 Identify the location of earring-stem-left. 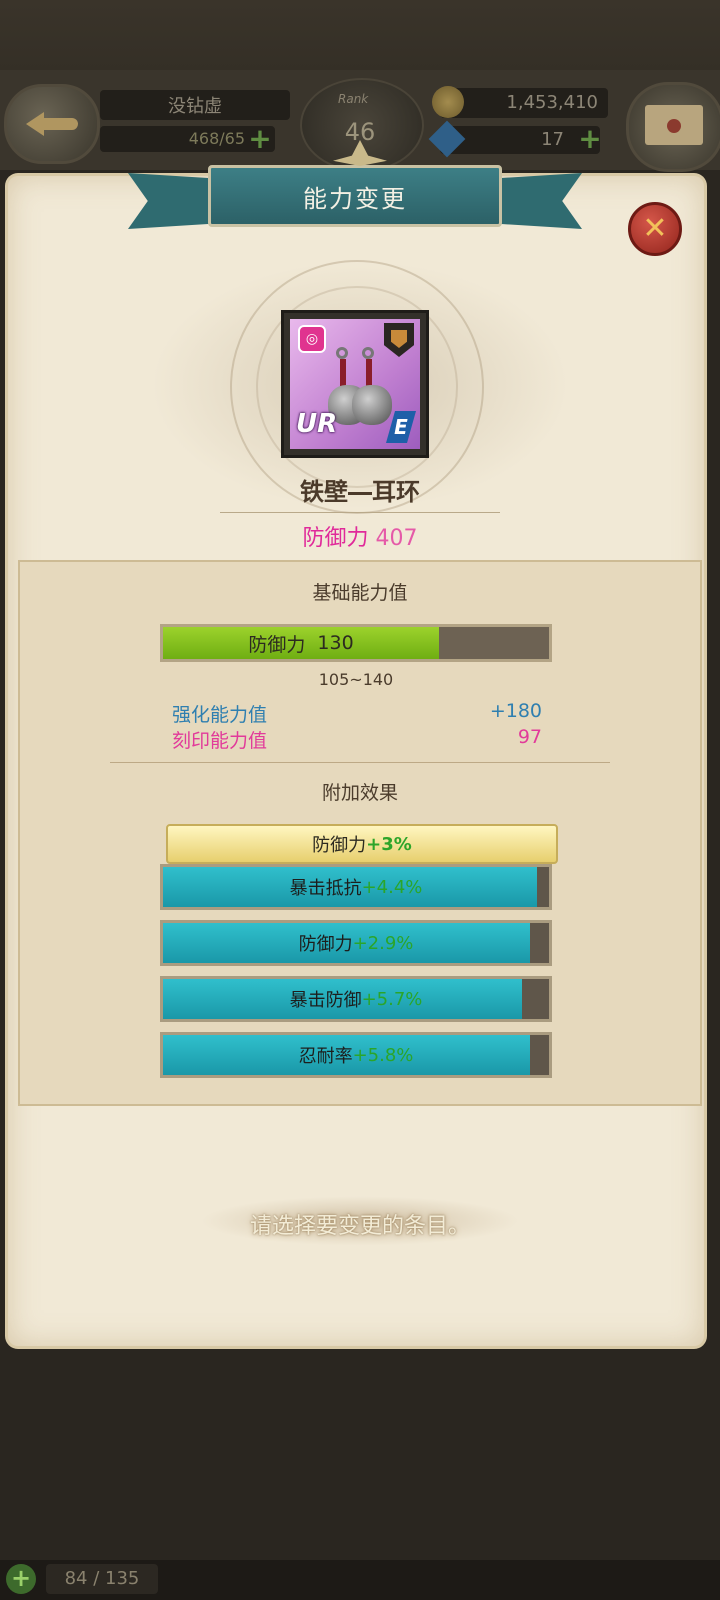
(343, 373).